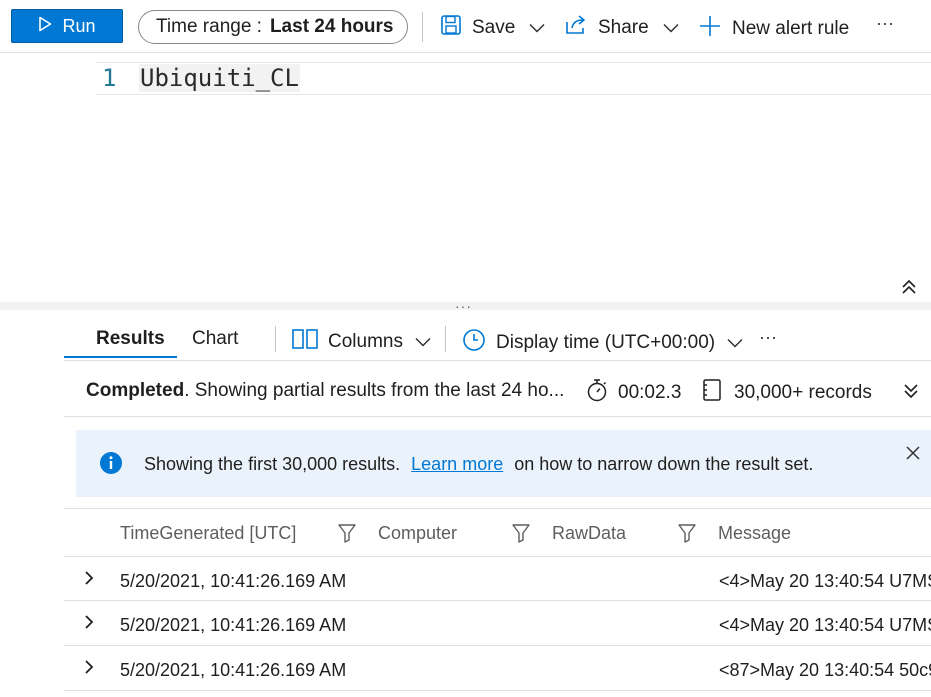 The image size is (931, 697). I want to click on table-top-border, so click(497, 508).